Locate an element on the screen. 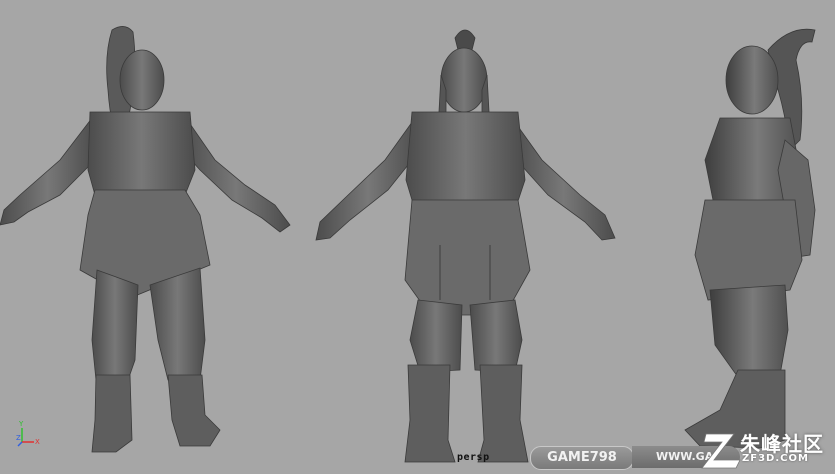  axis-gizmo: Y Z X is located at coordinates (28, 433).